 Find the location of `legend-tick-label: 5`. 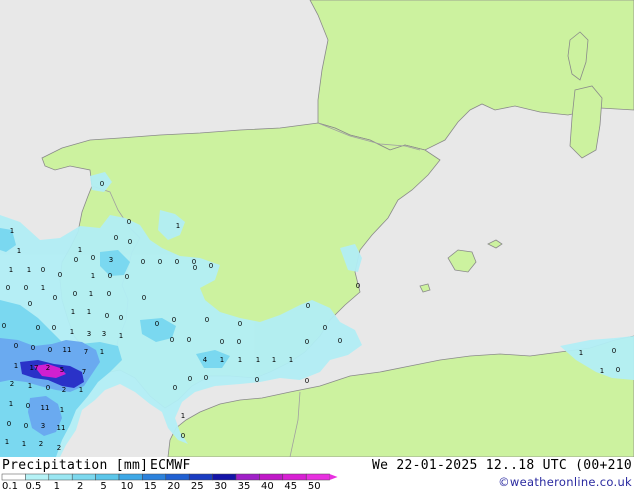

legend-tick-label: 5 is located at coordinates (103, 485).